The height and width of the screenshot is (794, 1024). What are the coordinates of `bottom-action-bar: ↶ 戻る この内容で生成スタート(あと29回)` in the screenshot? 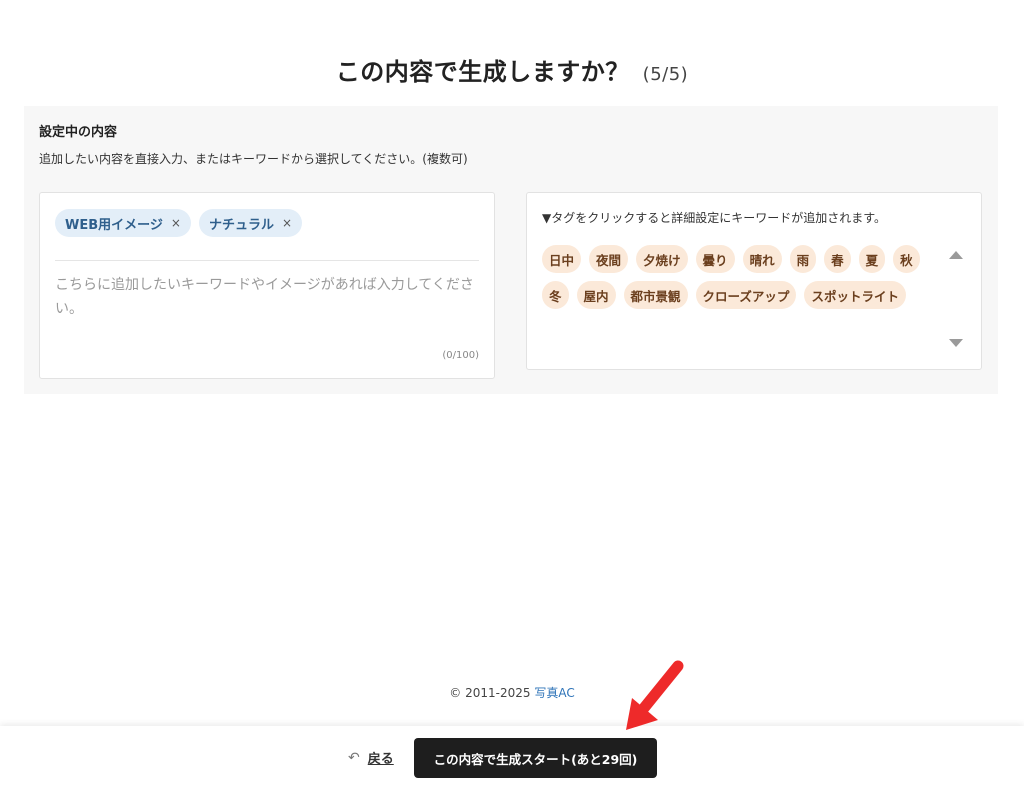 It's located at (512, 760).